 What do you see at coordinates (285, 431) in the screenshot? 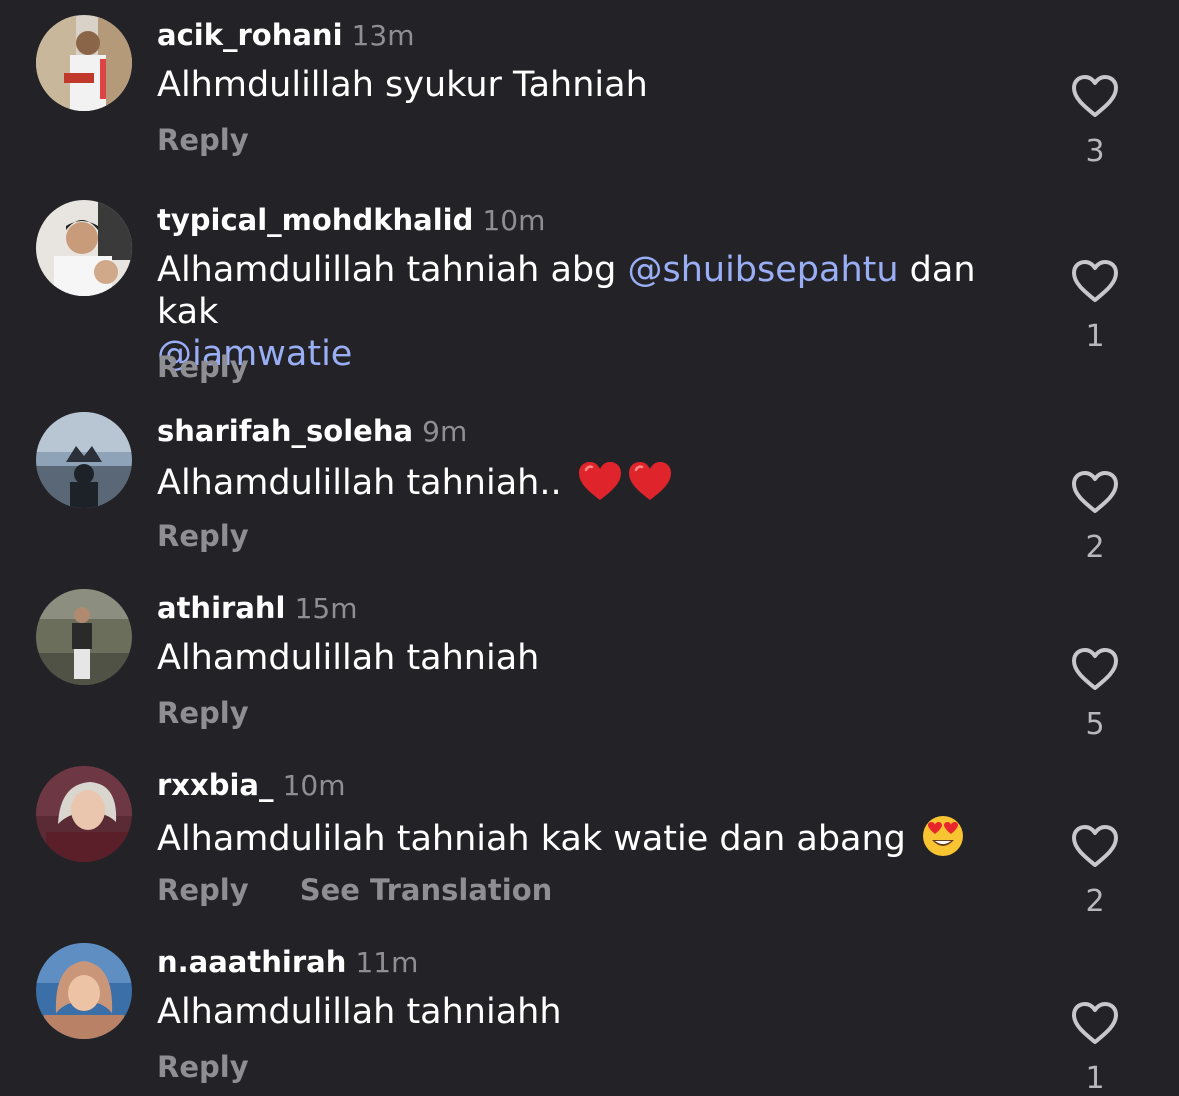
I see `comment-username: sharifah_soleha` at bounding box center [285, 431].